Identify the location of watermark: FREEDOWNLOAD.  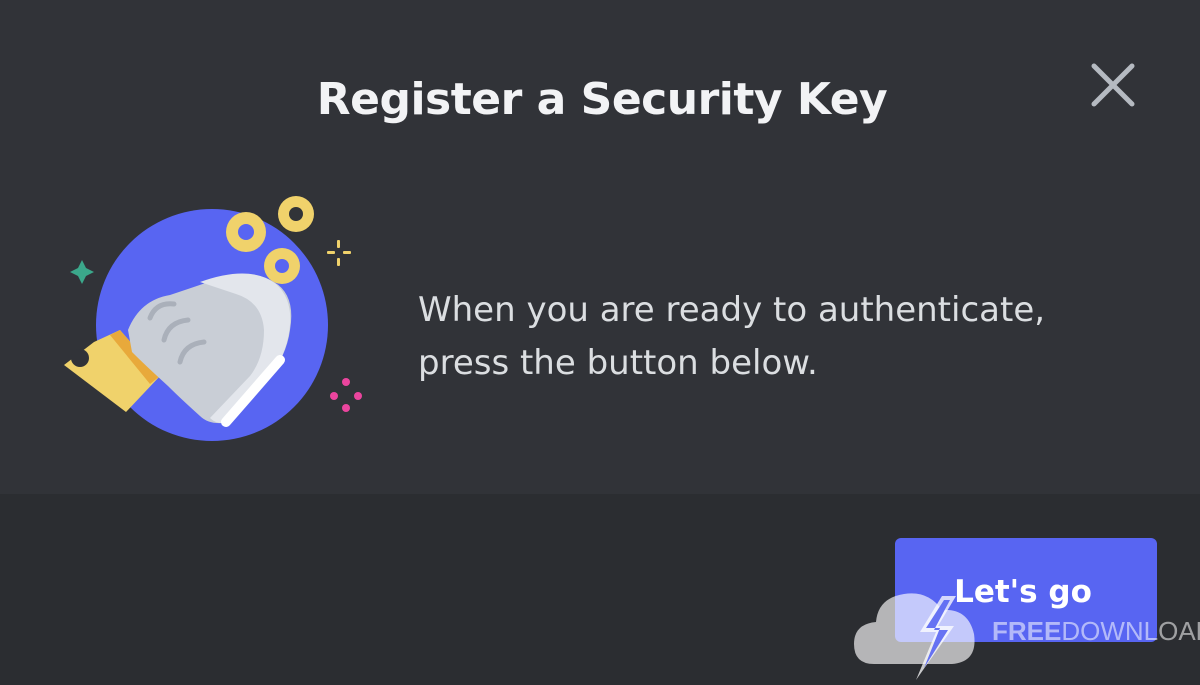
(1026, 630).